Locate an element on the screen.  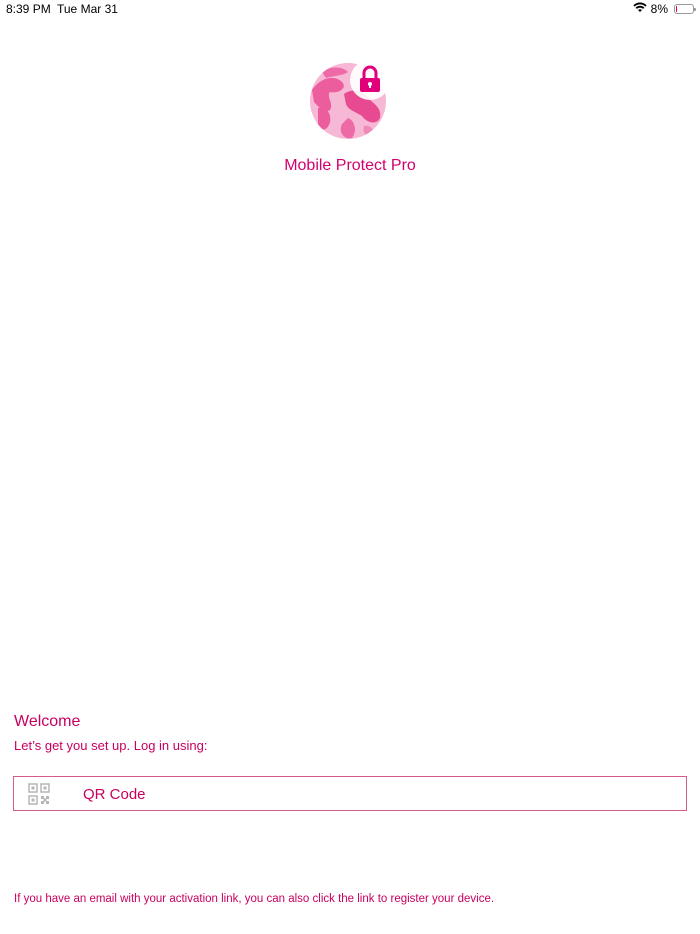
battery-icon is located at coordinates (685, 9).